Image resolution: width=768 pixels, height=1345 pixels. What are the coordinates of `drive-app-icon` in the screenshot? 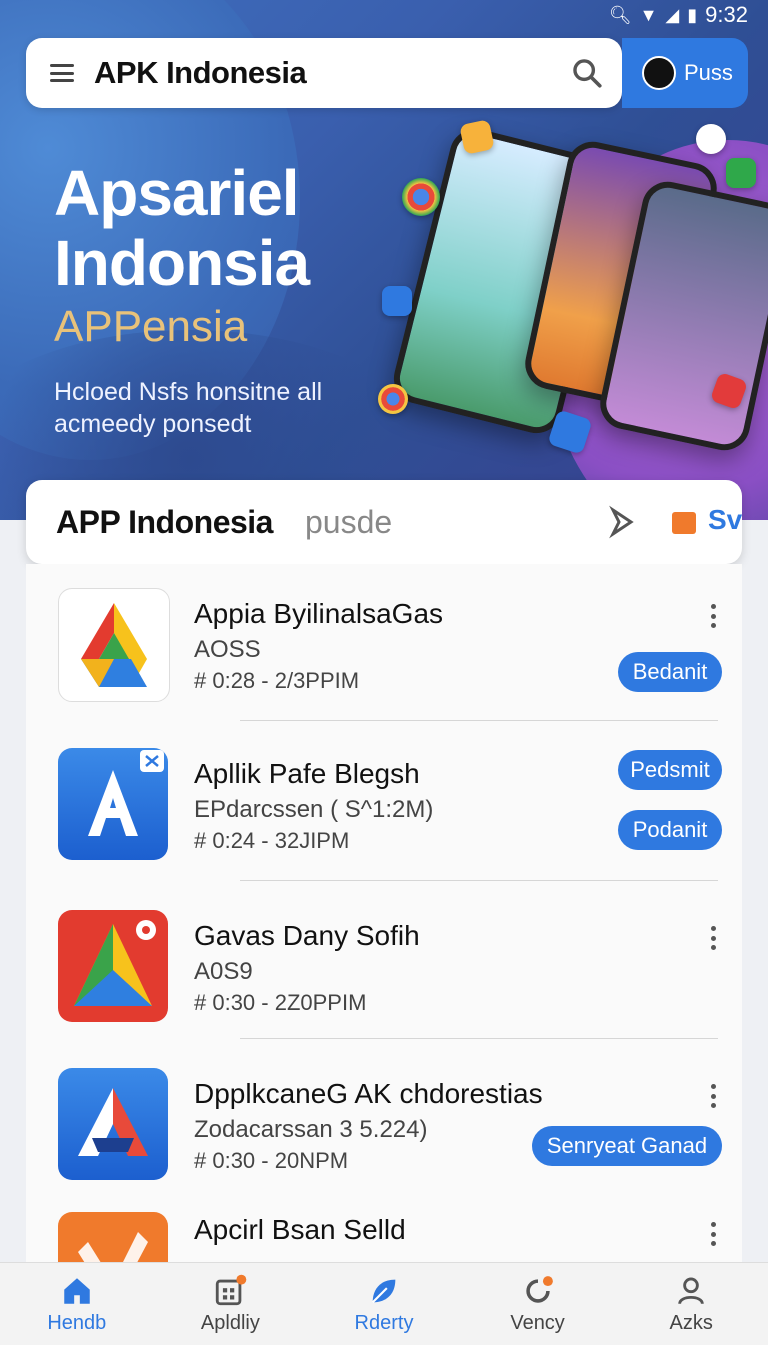 It's located at (114, 645).